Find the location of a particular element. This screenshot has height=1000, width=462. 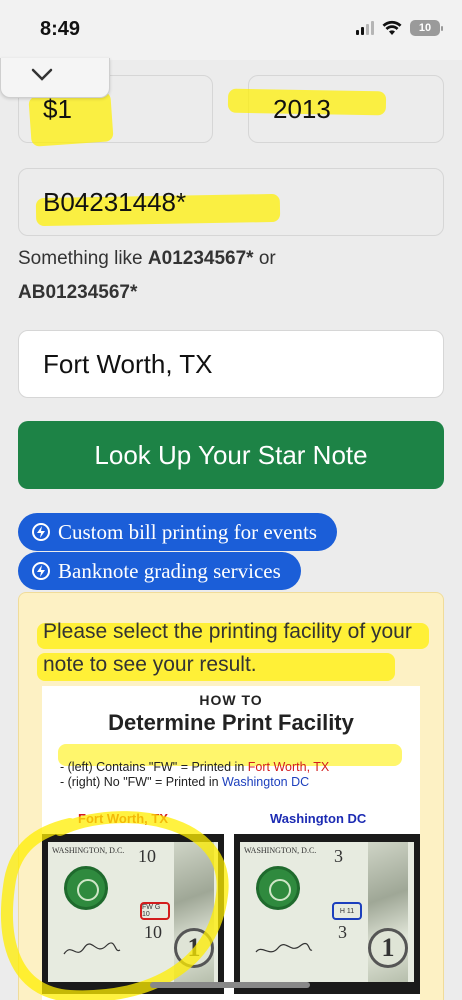

serial-hint: Something like A01234567* or AB01234567* is located at coordinates (228, 276).